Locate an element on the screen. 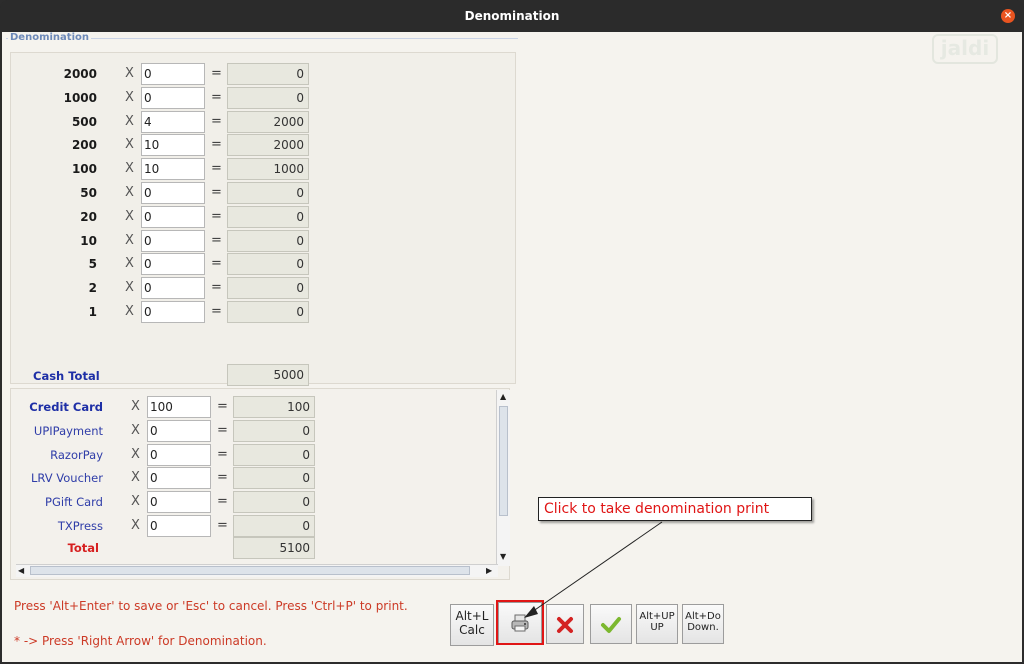  denomination-amount: 2000 is located at coordinates (268, 121).